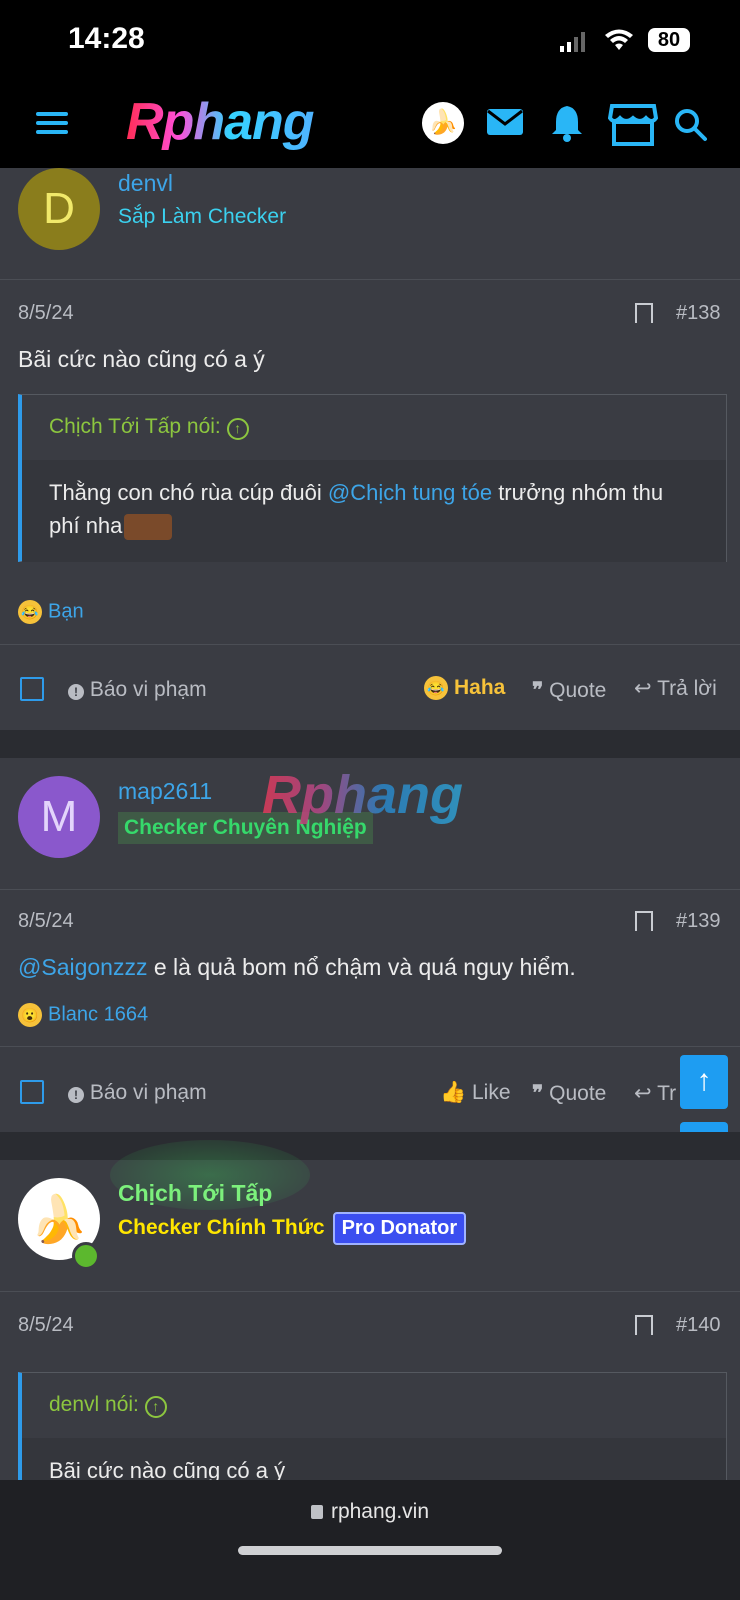  Describe the element at coordinates (82, 967) in the screenshot. I see `mention-link: @Saigonzzz` at that location.